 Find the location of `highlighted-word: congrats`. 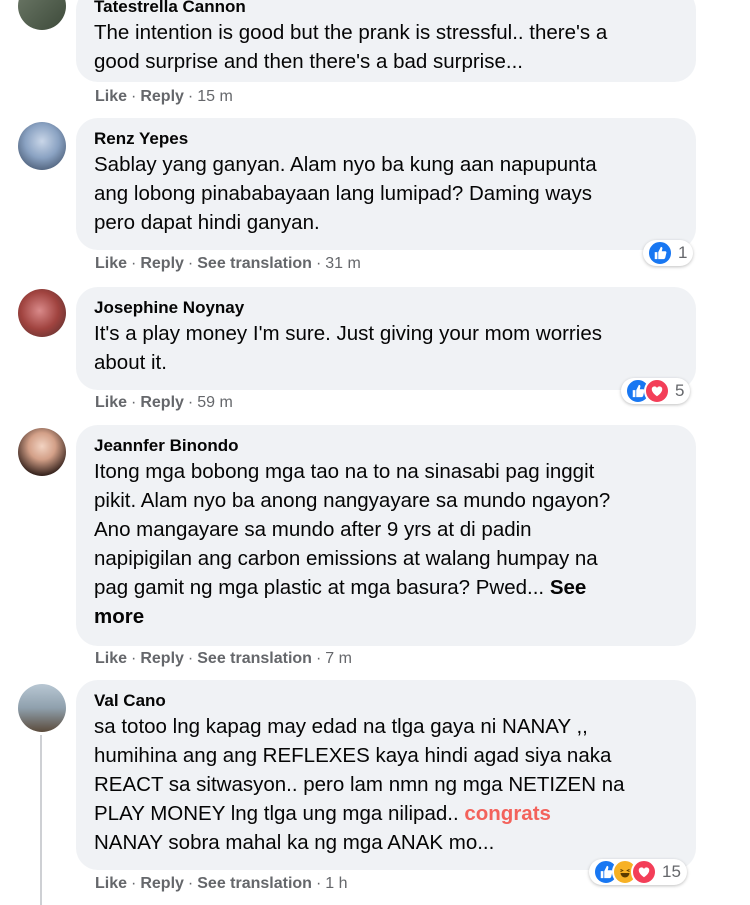

highlighted-word: congrats is located at coordinates (507, 813).